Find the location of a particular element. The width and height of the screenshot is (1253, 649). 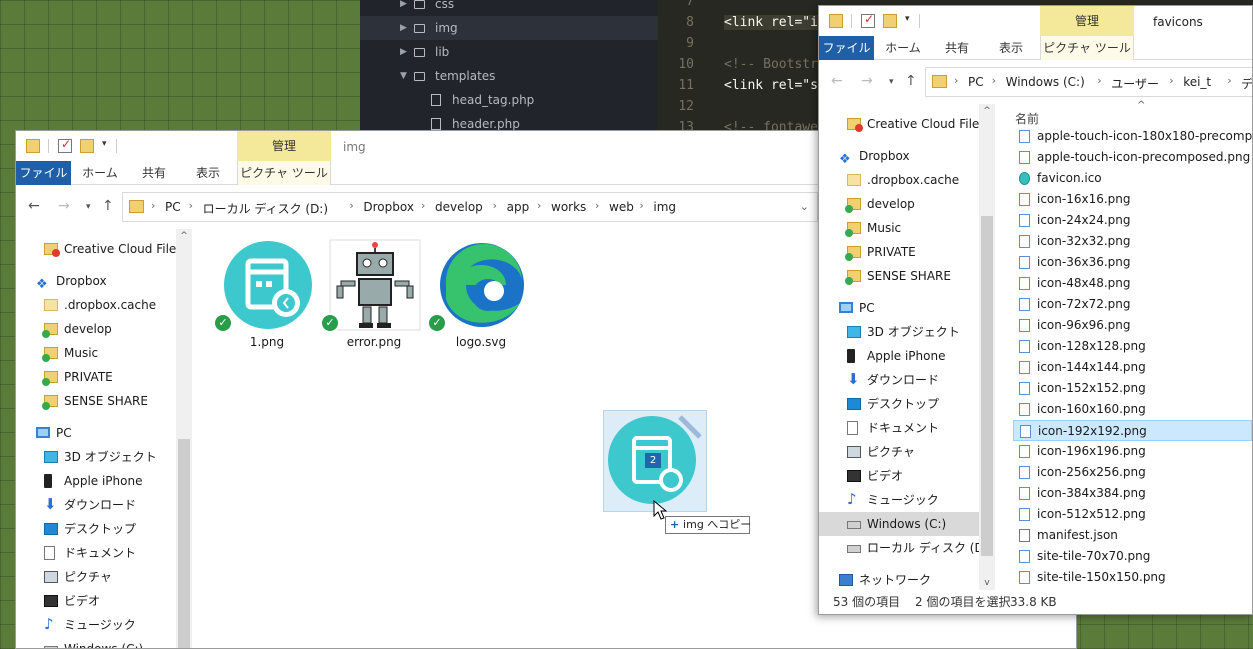

back-arrow-icon: ← is located at coordinates (34, 206).